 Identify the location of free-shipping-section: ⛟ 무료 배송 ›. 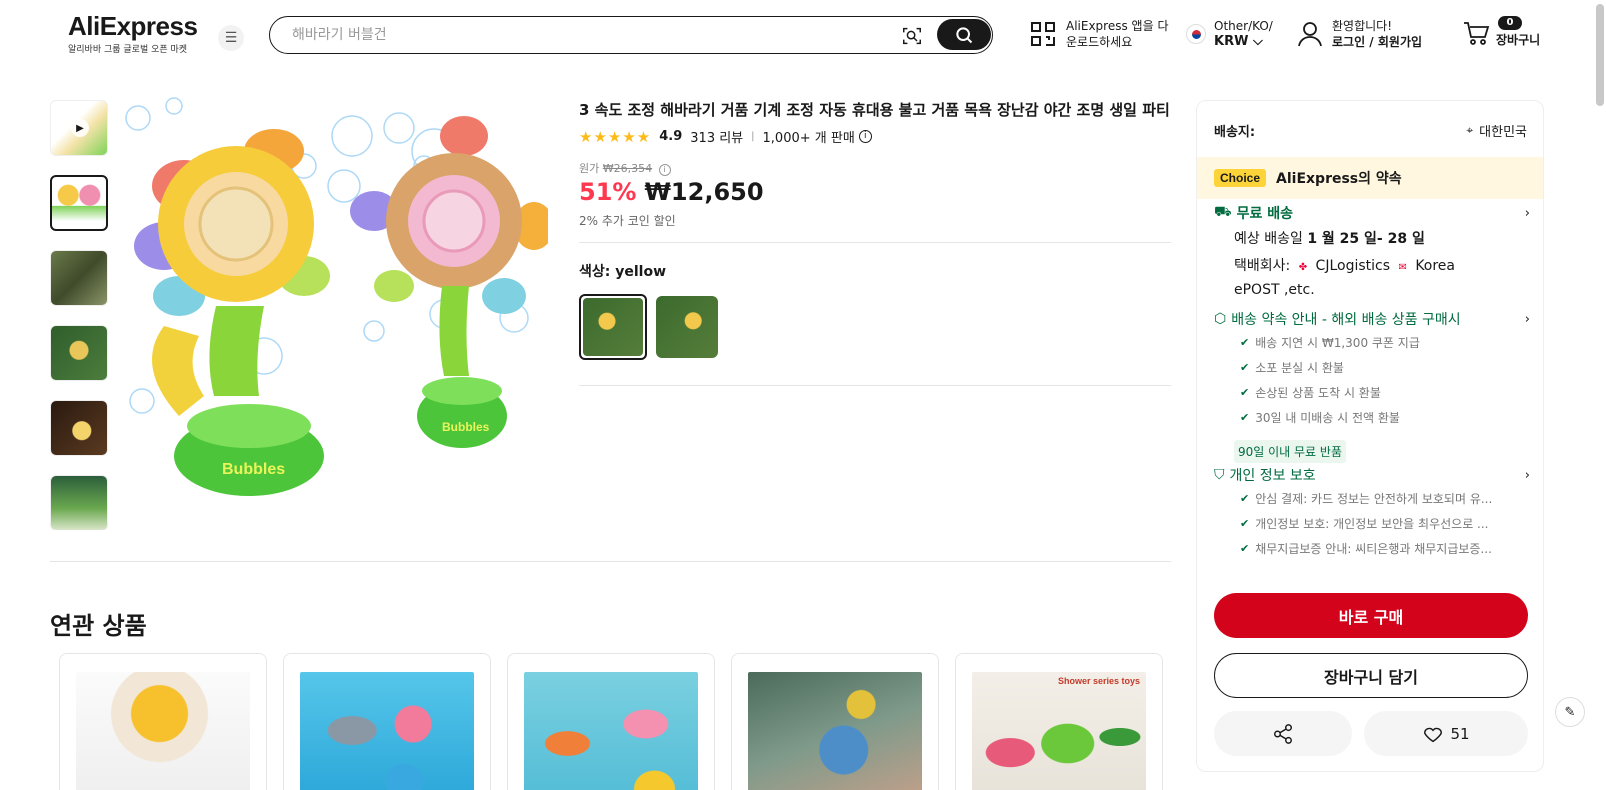
(1372, 213).